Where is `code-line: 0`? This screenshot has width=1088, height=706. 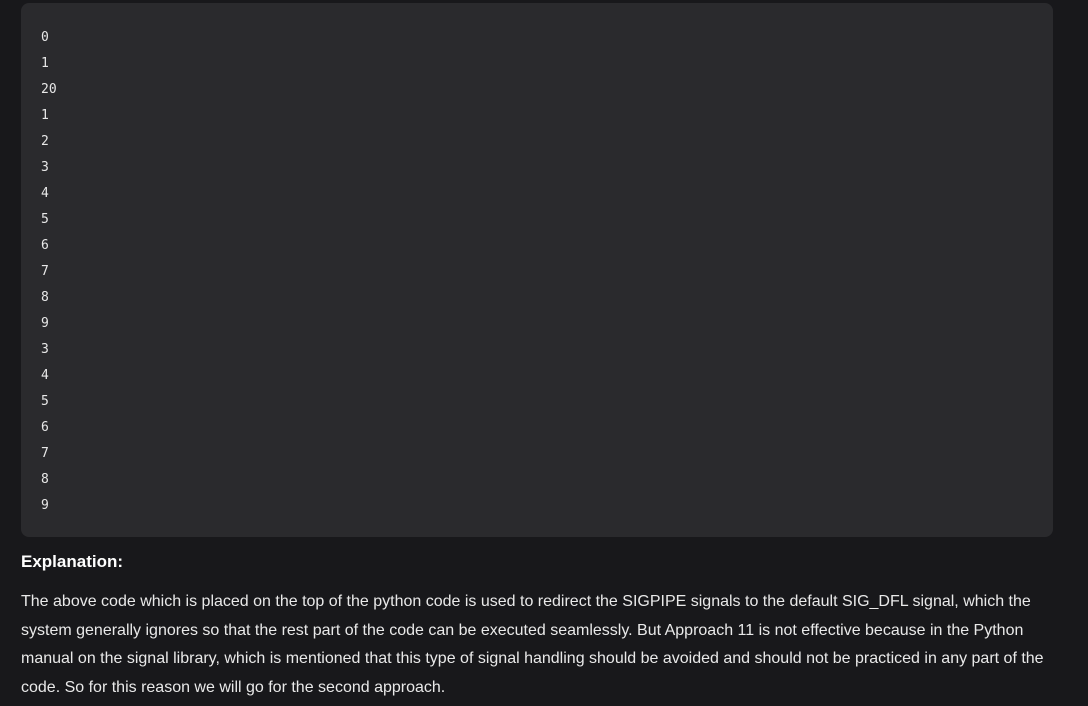
code-line: 0 is located at coordinates (45, 37).